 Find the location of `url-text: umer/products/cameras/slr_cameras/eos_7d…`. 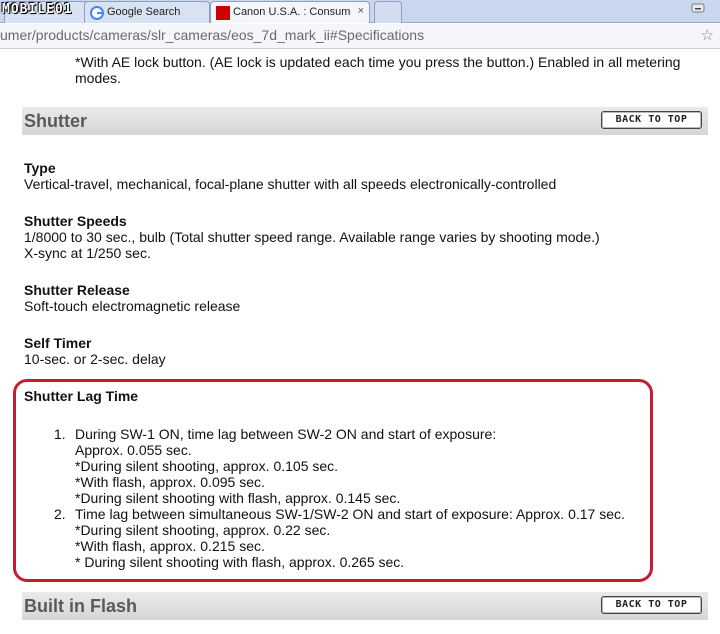

url-text: umer/products/cameras/slr_cameras/eos_7d… is located at coordinates (212, 35).